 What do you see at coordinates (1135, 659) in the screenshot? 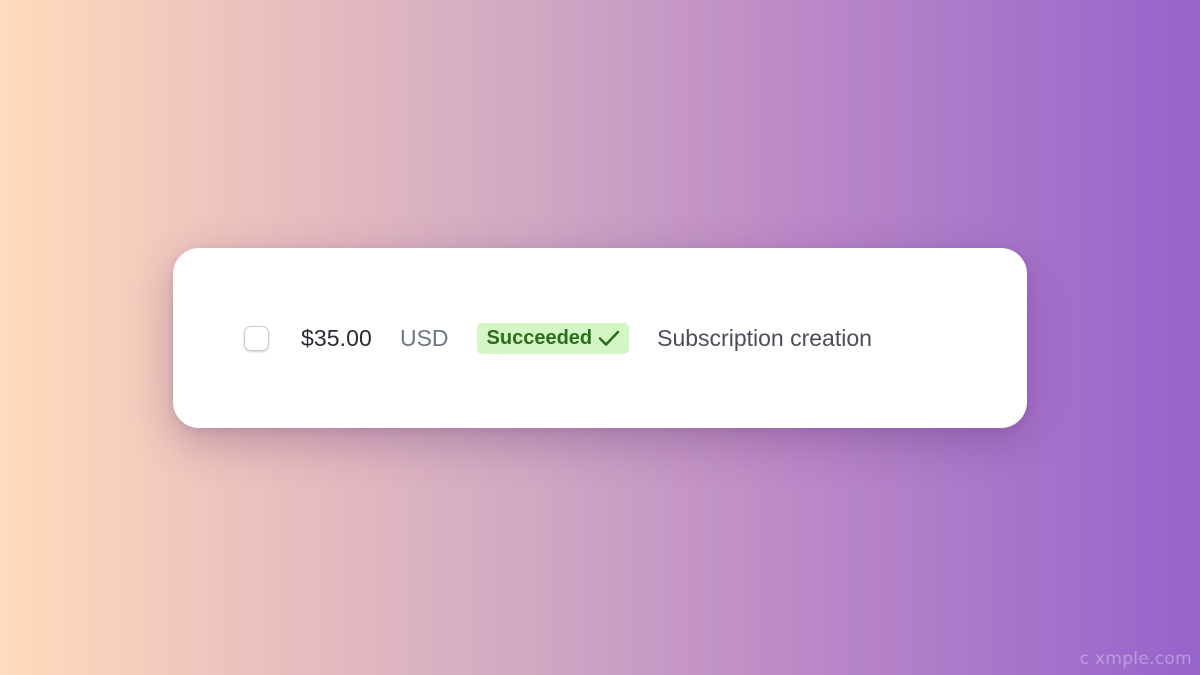
I see `watermark: c xmple.com` at bounding box center [1135, 659].